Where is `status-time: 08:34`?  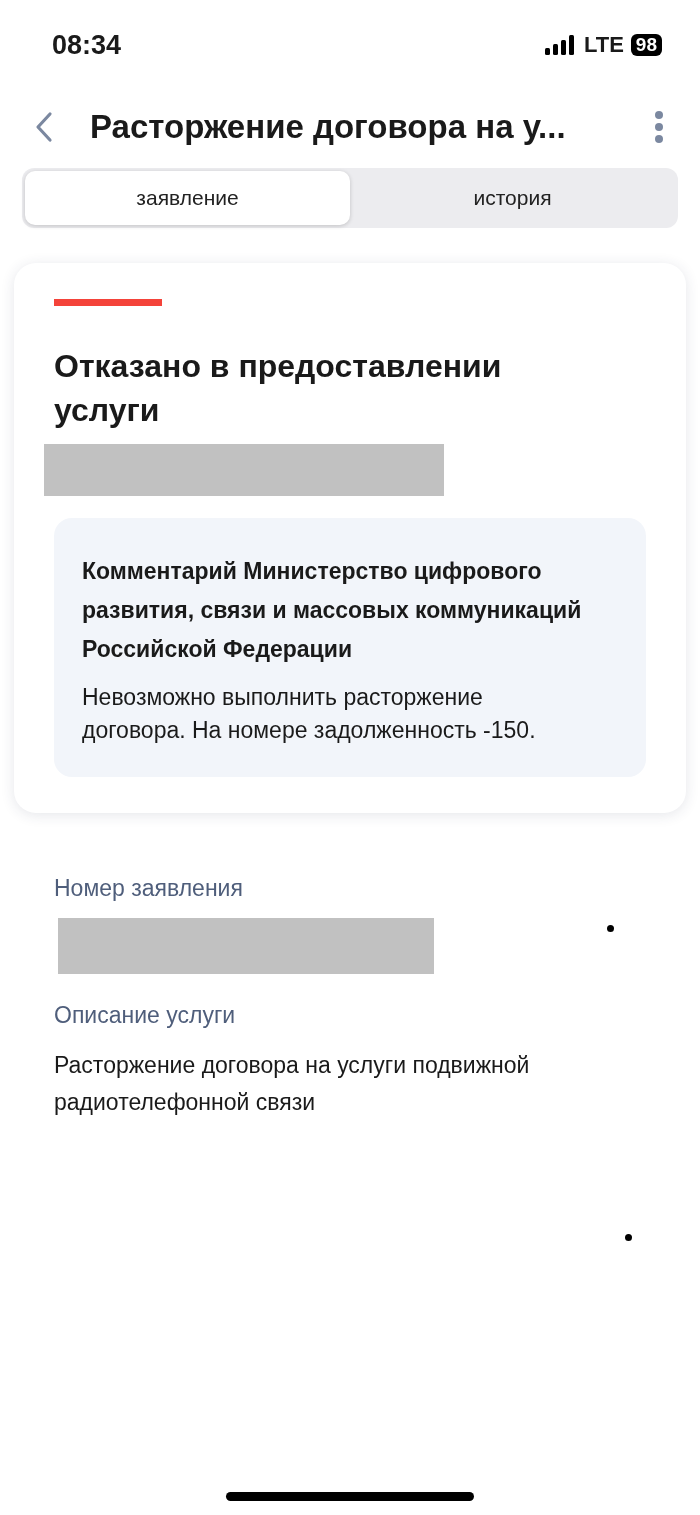
status-time: 08:34 is located at coordinates (87, 45).